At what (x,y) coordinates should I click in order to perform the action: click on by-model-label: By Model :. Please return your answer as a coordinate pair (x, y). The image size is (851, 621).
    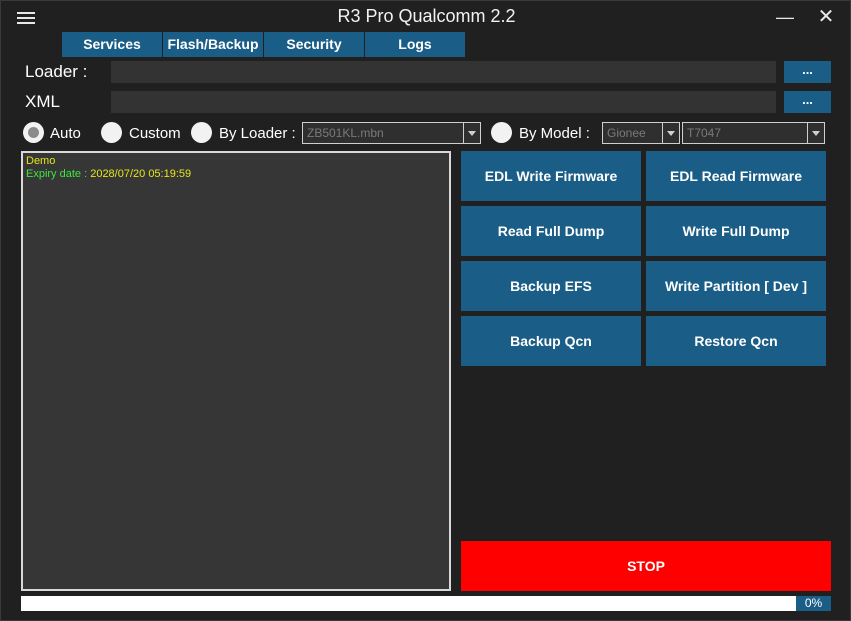
    Looking at the image, I should click on (554, 133).